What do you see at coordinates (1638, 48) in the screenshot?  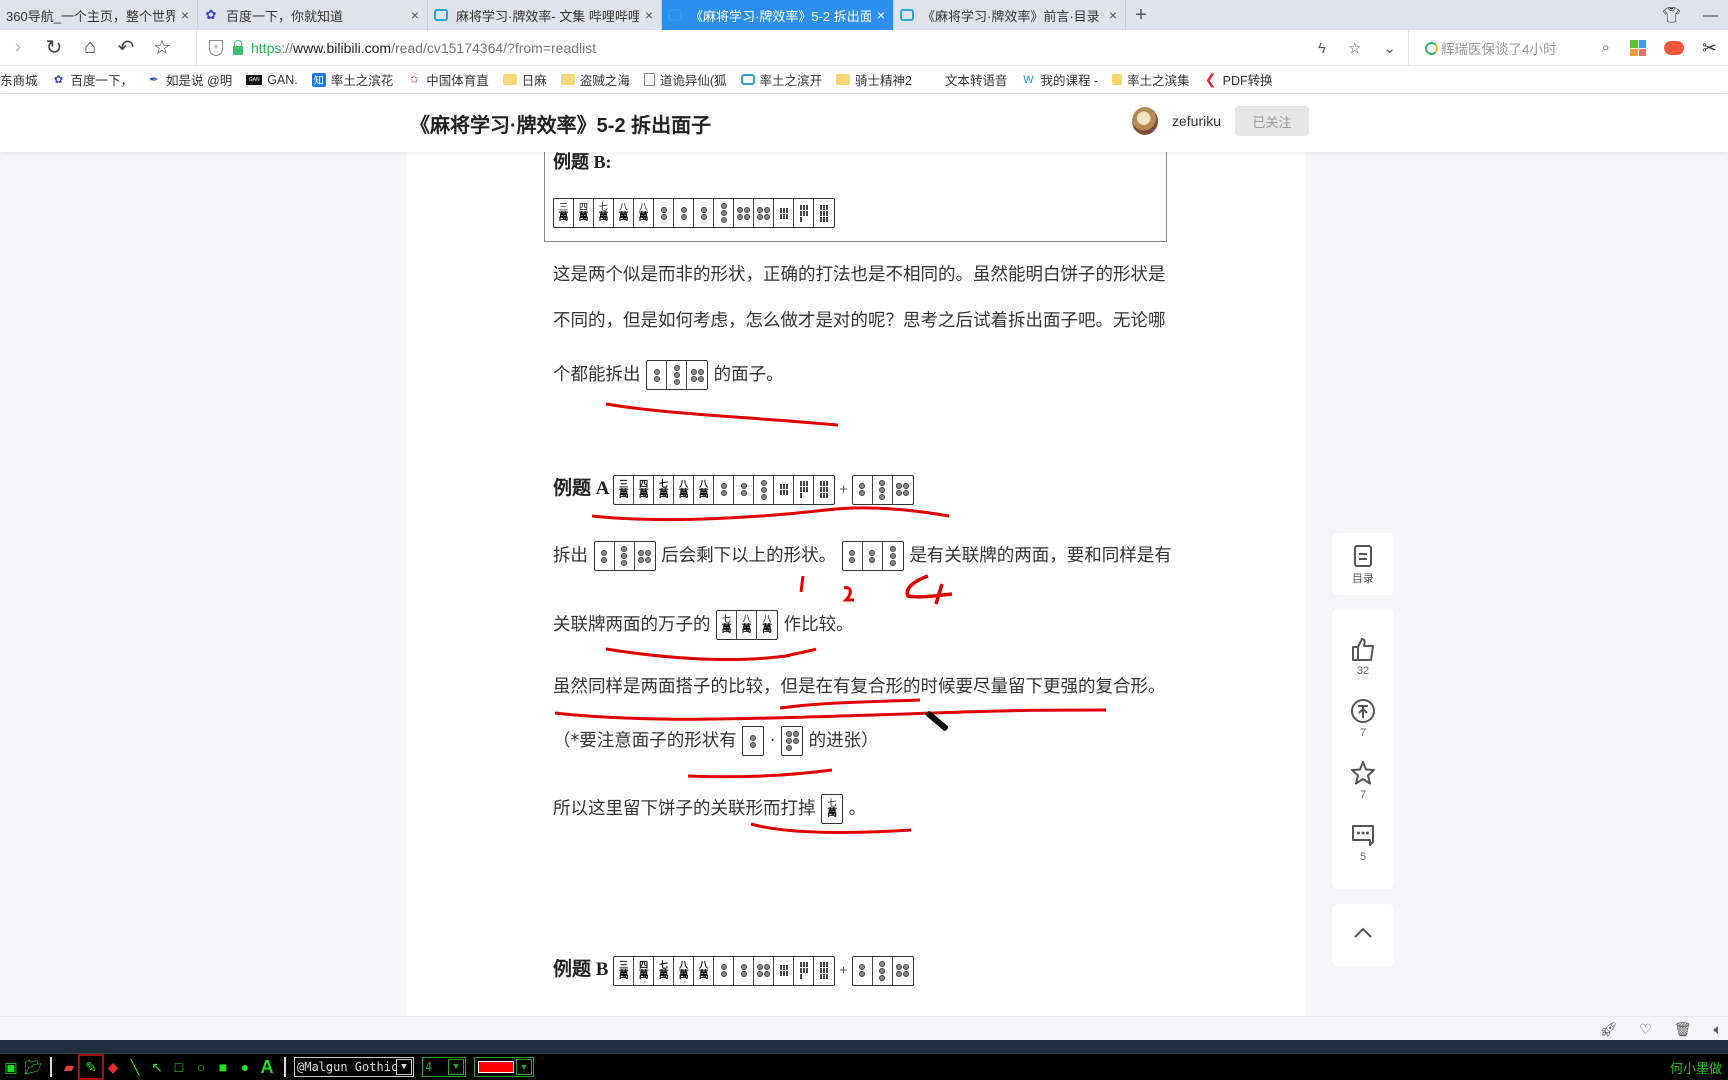 I see `app-grid-icon` at bounding box center [1638, 48].